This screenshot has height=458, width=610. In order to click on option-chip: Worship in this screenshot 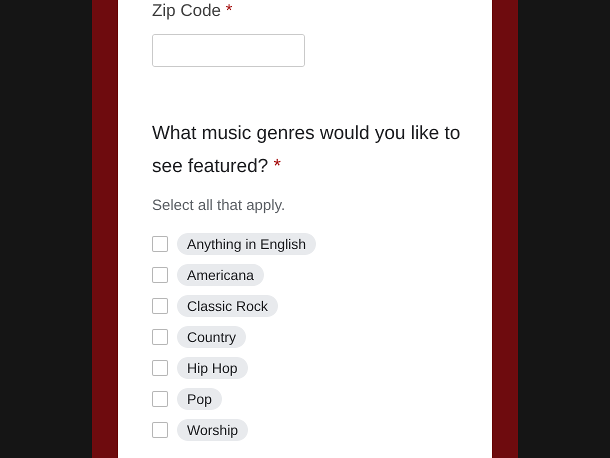, I will do `click(212, 430)`.